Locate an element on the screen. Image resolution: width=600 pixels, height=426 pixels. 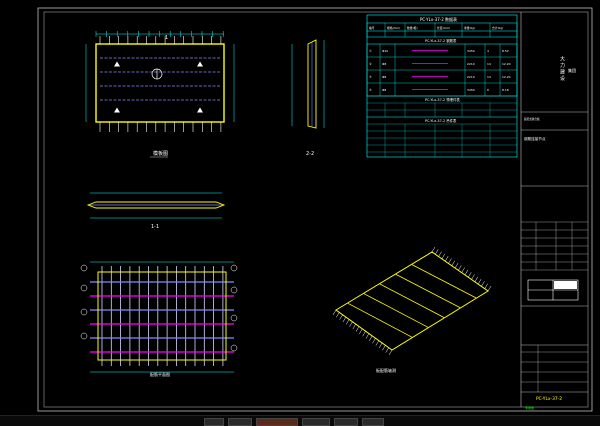
table-header-cell: 数量(根) is located at coordinates (412, 28).